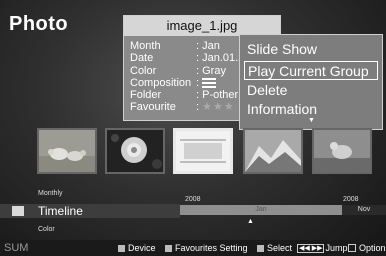 The width and height of the screenshot is (386, 256). Describe the element at coordinates (18, 211) in the screenshot. I see `timeline-icon` at that location.